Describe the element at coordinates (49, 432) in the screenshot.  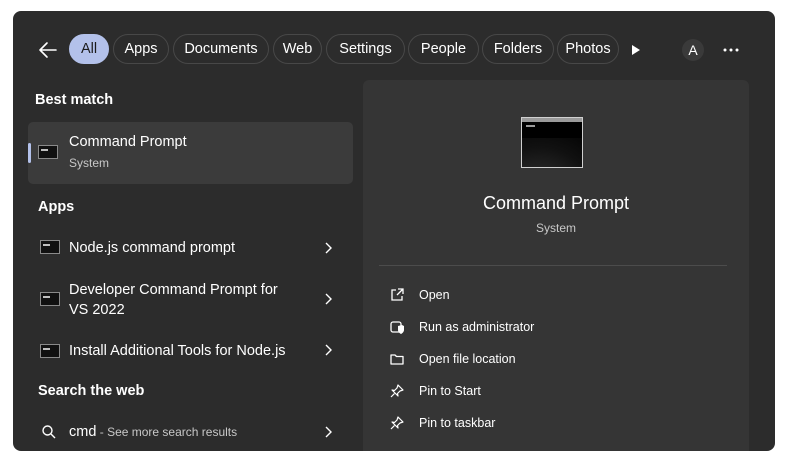
I see `search-icon` at that location.